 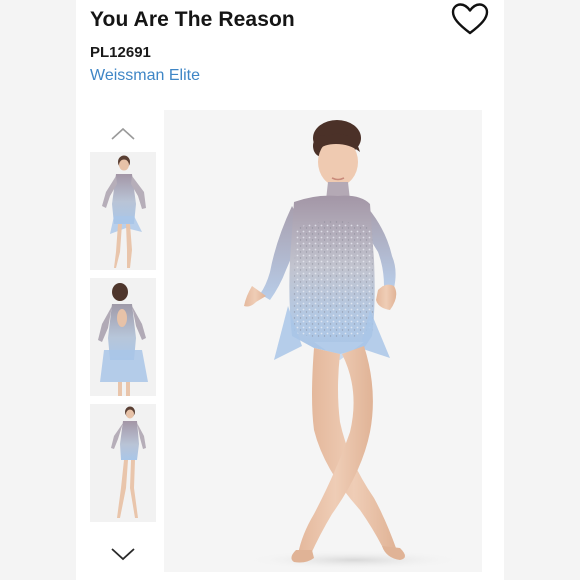 I want to click on favorite-button, so click(x=470, y=19).